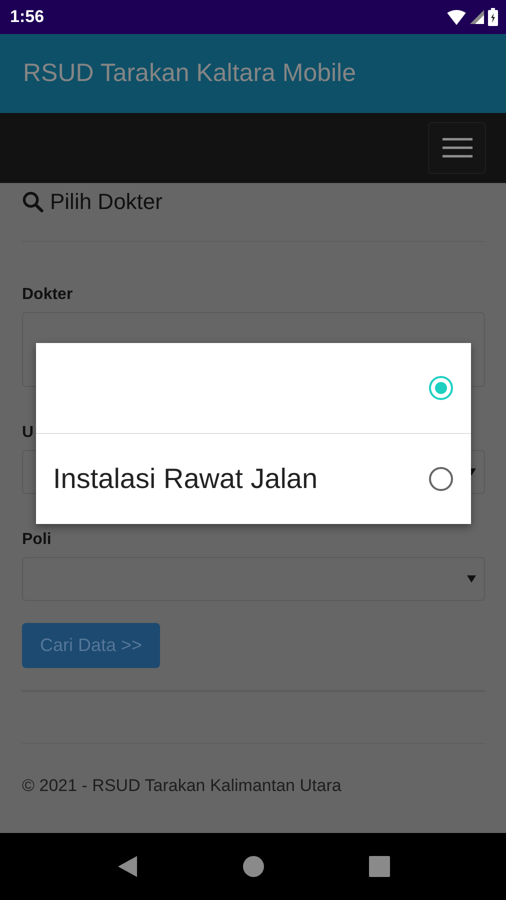  What do you see at coordinates (37, 540) in the screenshot?
I see `field-label: Poli` at bounding box center [37, 540].